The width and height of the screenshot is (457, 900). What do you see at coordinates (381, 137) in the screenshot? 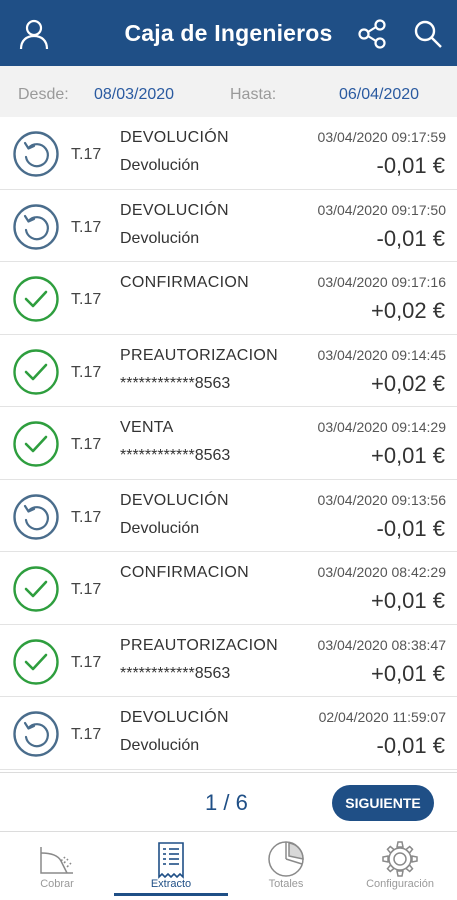
I see `transaction-date: 03/04/2020 09:17:59` at bounding box center [381, 137].